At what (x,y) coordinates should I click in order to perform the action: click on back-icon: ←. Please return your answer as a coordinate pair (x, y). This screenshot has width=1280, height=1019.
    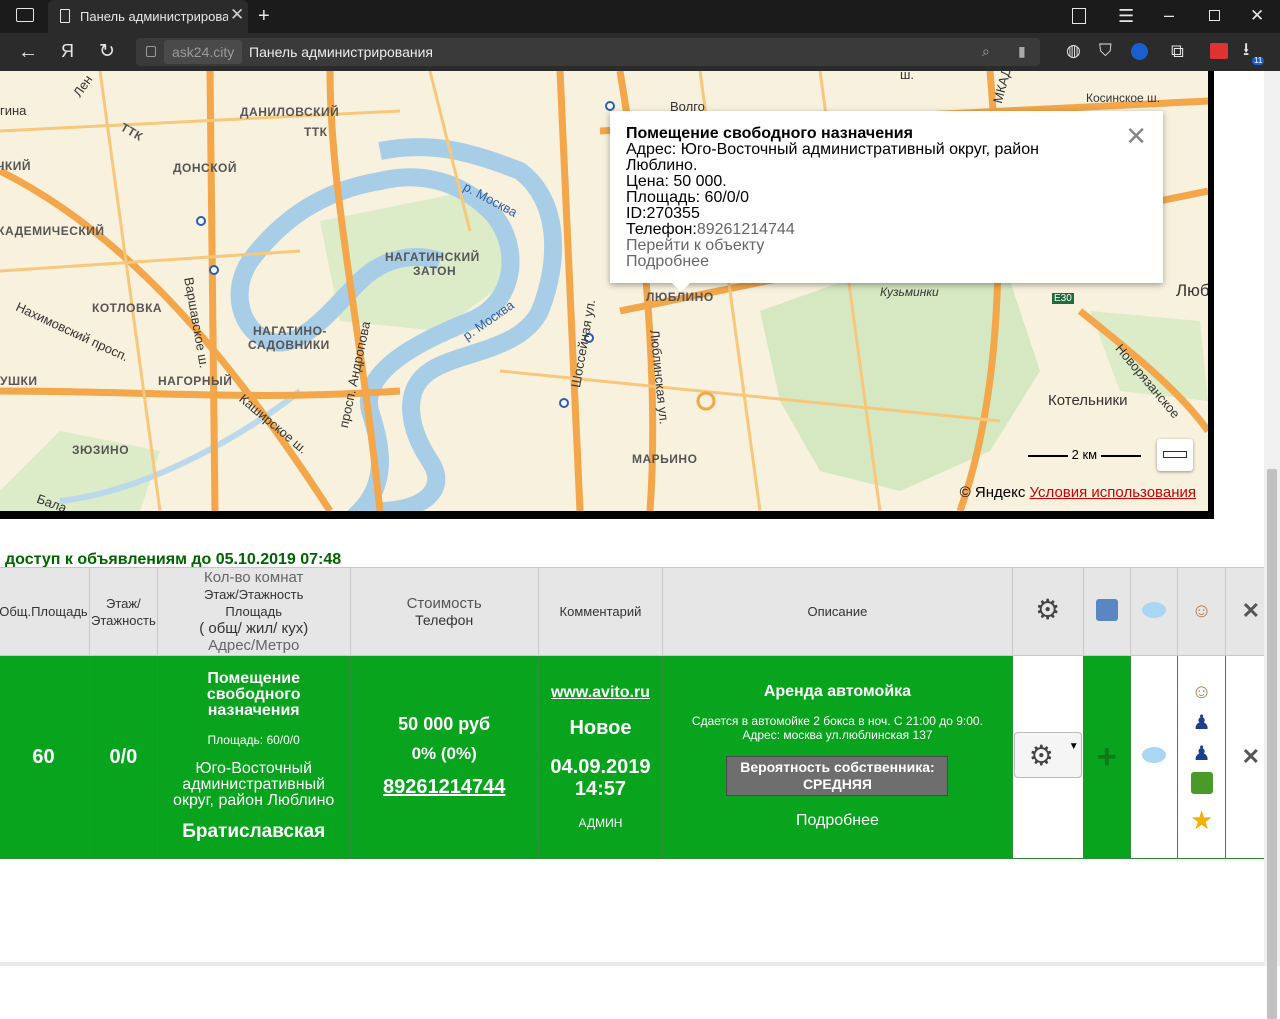
    Looking at the image, I should click on (28, 52).